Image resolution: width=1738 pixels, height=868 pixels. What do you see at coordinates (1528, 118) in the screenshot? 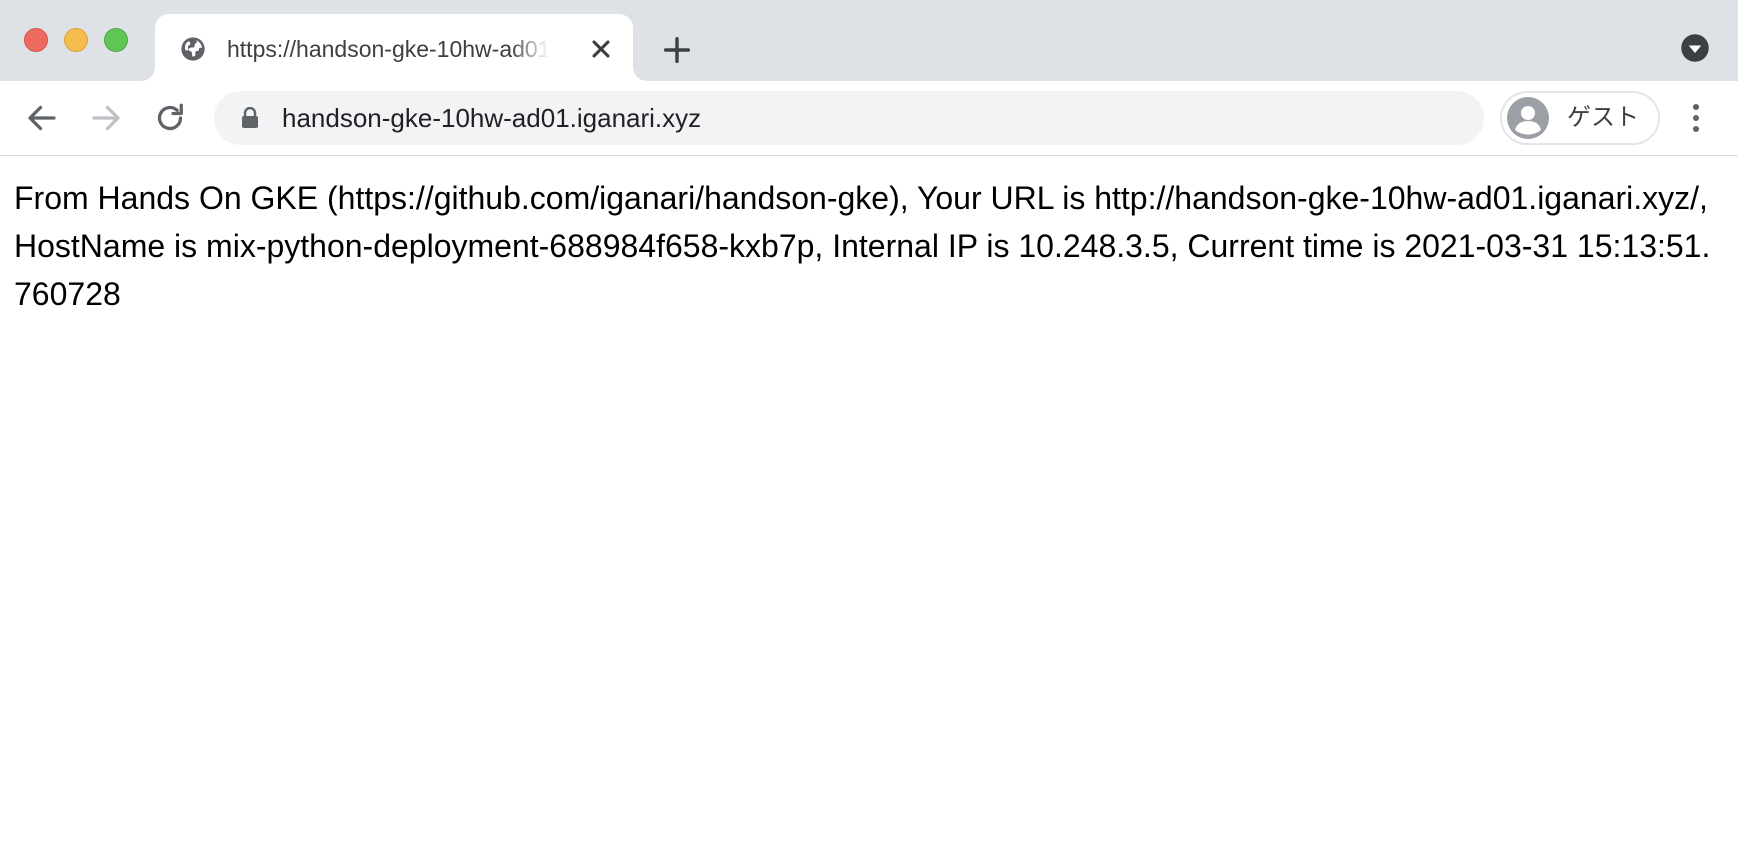
I see `avatar-icon` at bounding box center [1528, 118].